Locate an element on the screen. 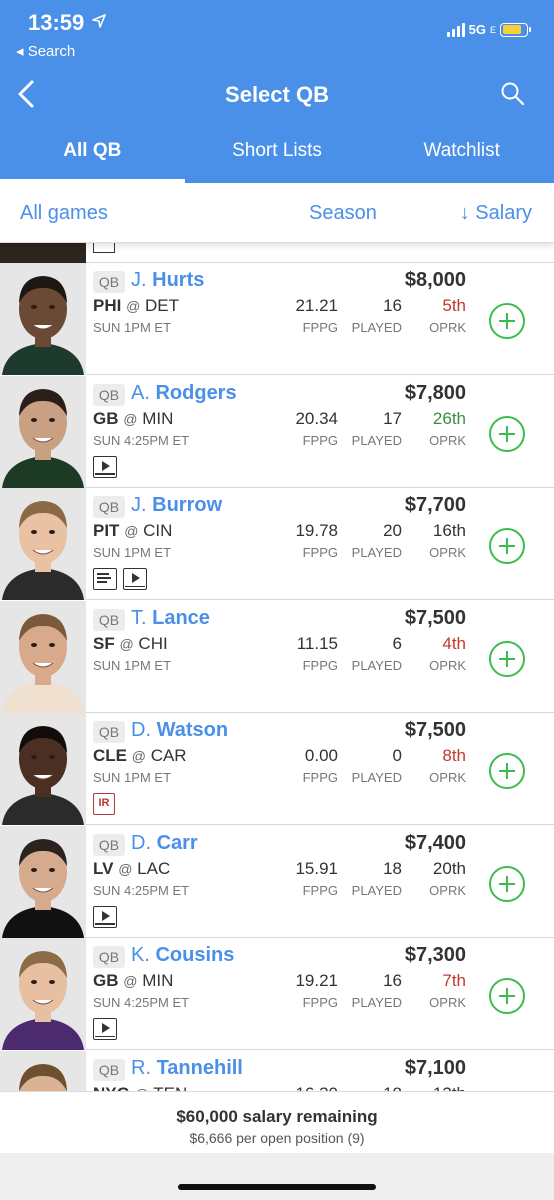 This screenshot has width=554, height=1200. oprk-value: 8th is located at coordinates (454, 755).